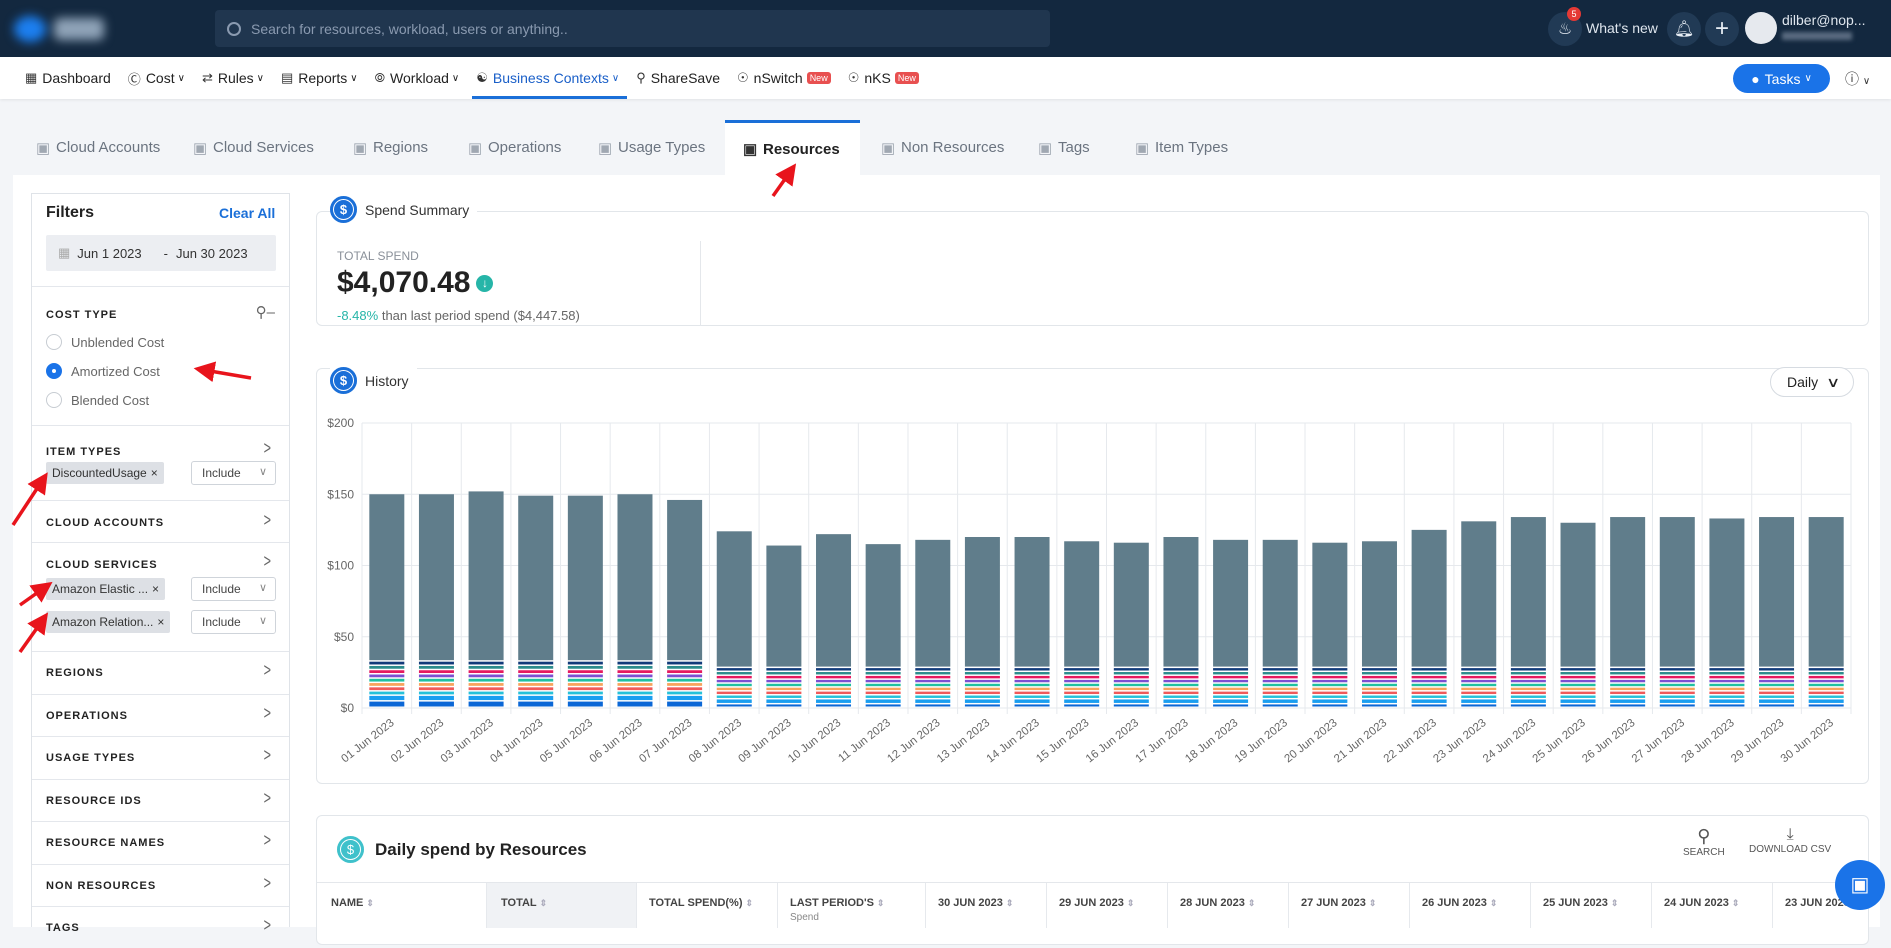 The image size is (1891, 948). What do you see at coordinates (155, 589) in the screenshot?
I see `remove-chip-icon: ×` at bounding box center [155, 589].